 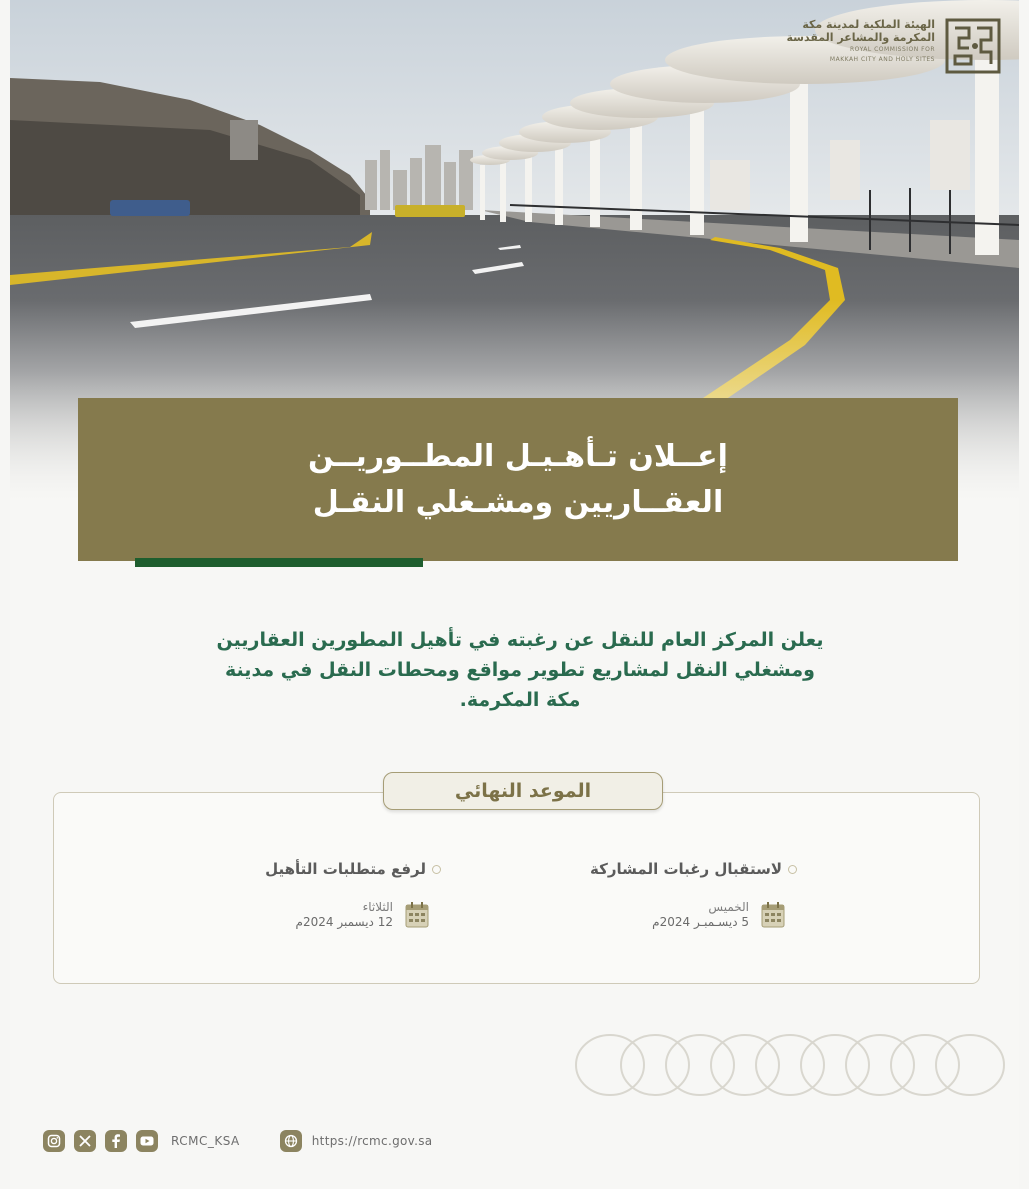 I want to click on title-line-2: العقــاريين ومشـغلي النقـل, so click(x=518, y=502).